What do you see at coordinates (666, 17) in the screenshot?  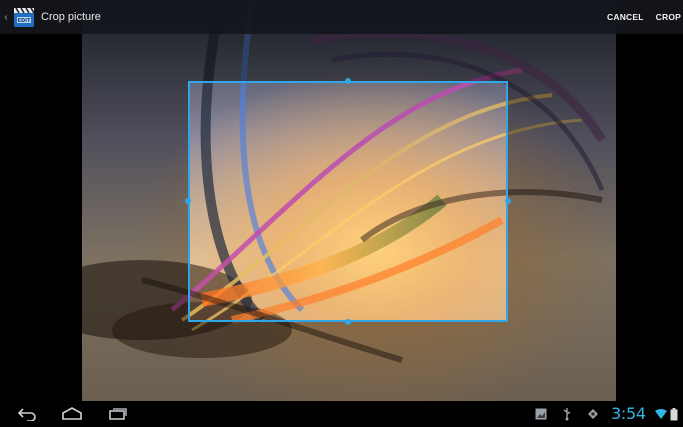 I see `crop-button: CROP` at bounding box center [666, 17].